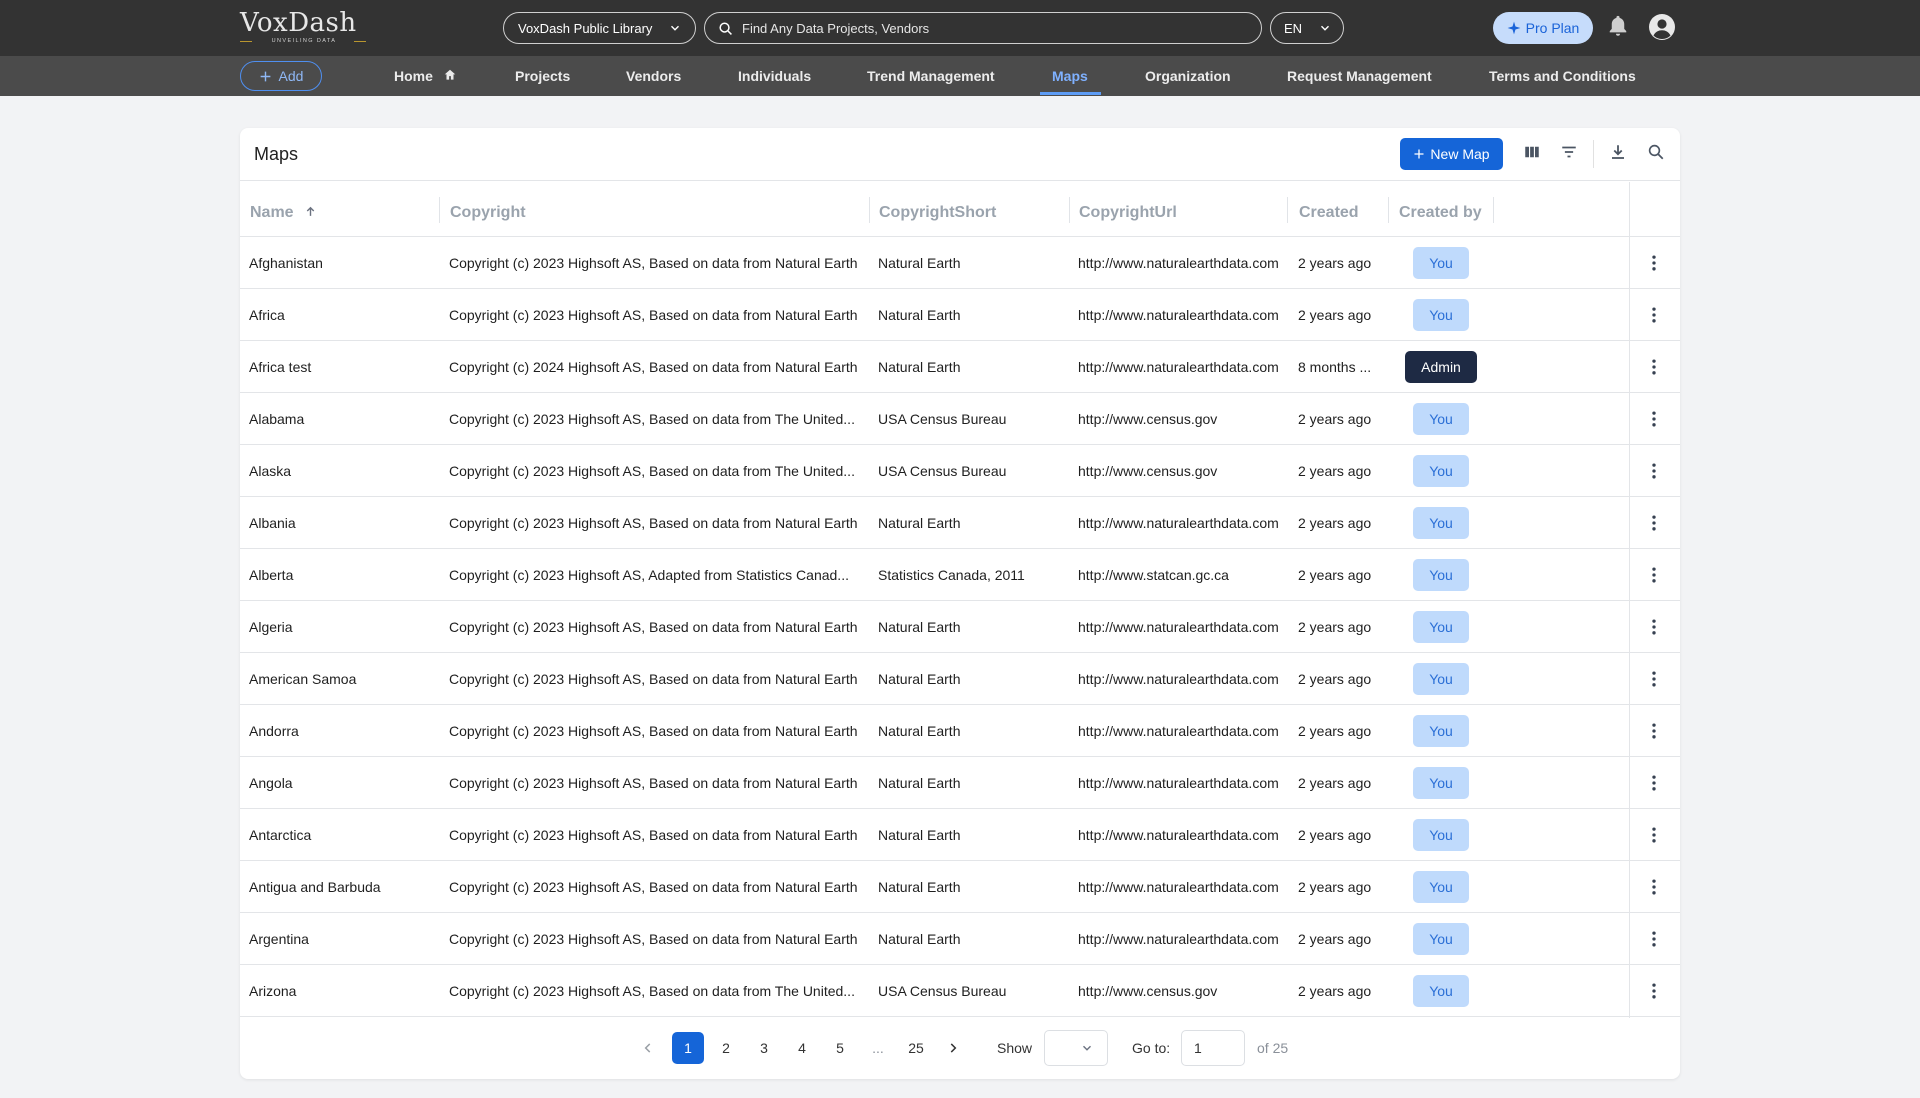 This screenshot has height=1098, width=1920. What do you see at coordinates (599, 28) in the screenshot?
I see `library-select: VoxDash Public Library` at bounding box center [599, 28].